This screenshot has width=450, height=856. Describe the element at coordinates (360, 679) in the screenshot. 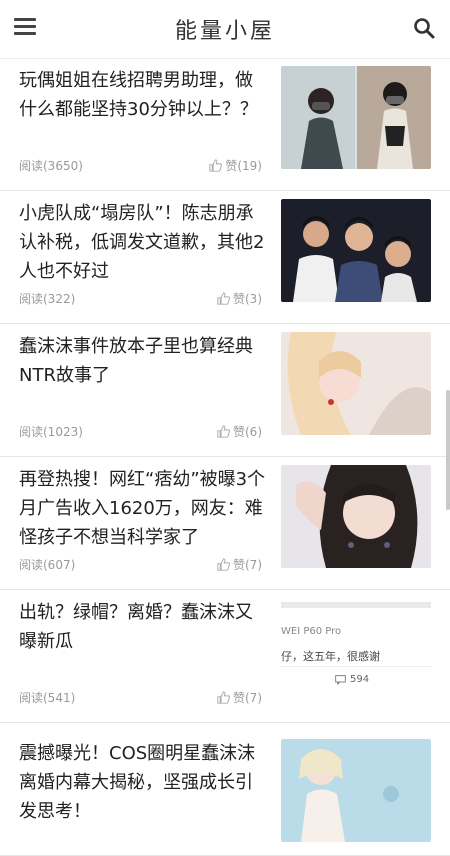

I see `comment-count: 594` at that location.